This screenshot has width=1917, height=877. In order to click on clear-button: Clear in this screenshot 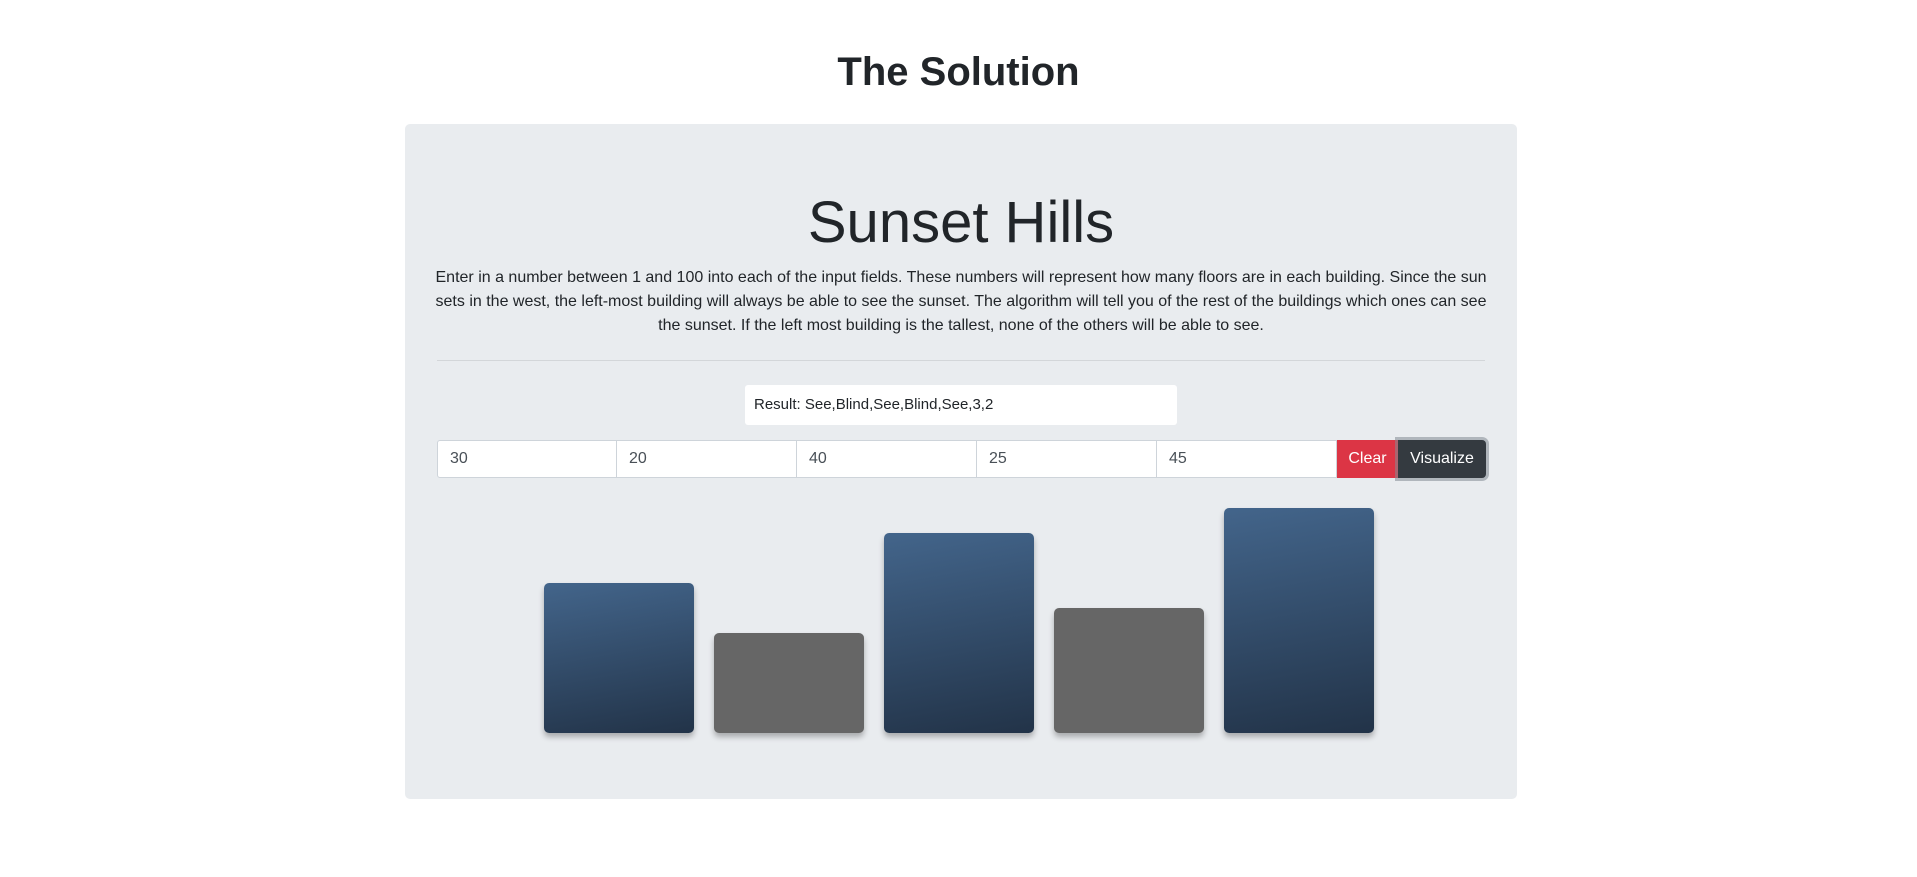, I will do `click(1367, 459)`.